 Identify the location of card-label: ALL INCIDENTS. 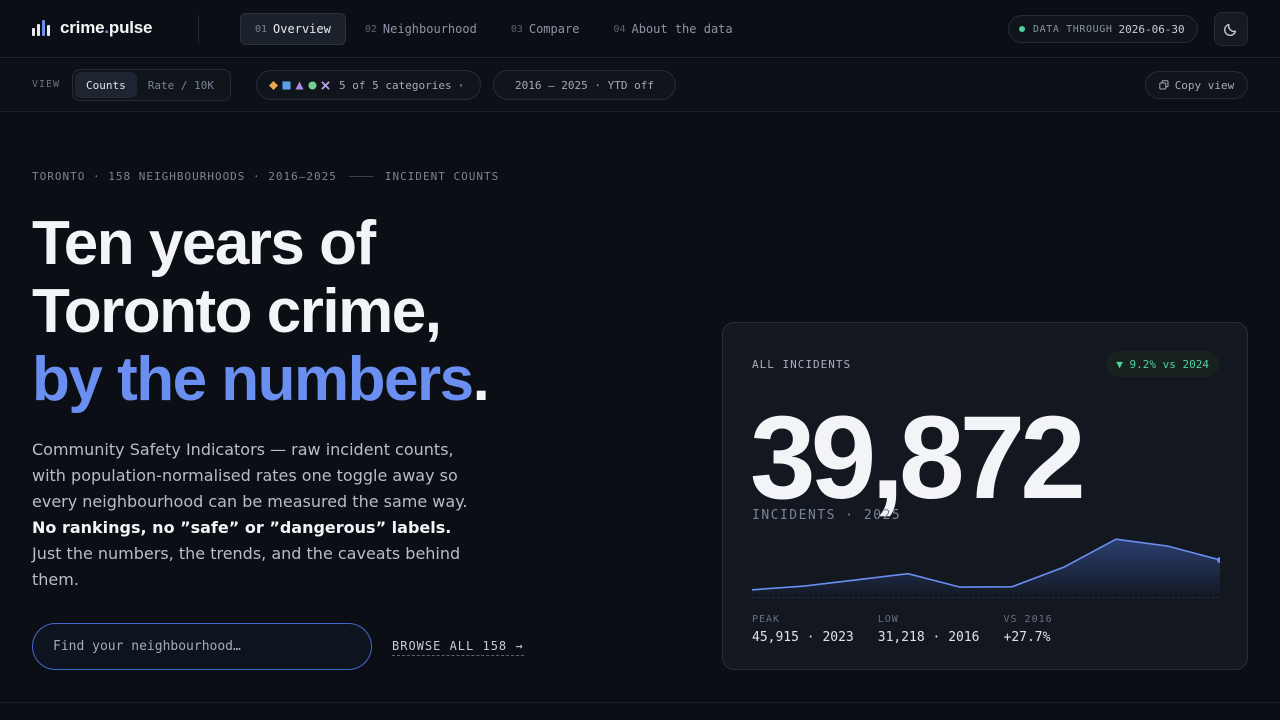
(802, 364).